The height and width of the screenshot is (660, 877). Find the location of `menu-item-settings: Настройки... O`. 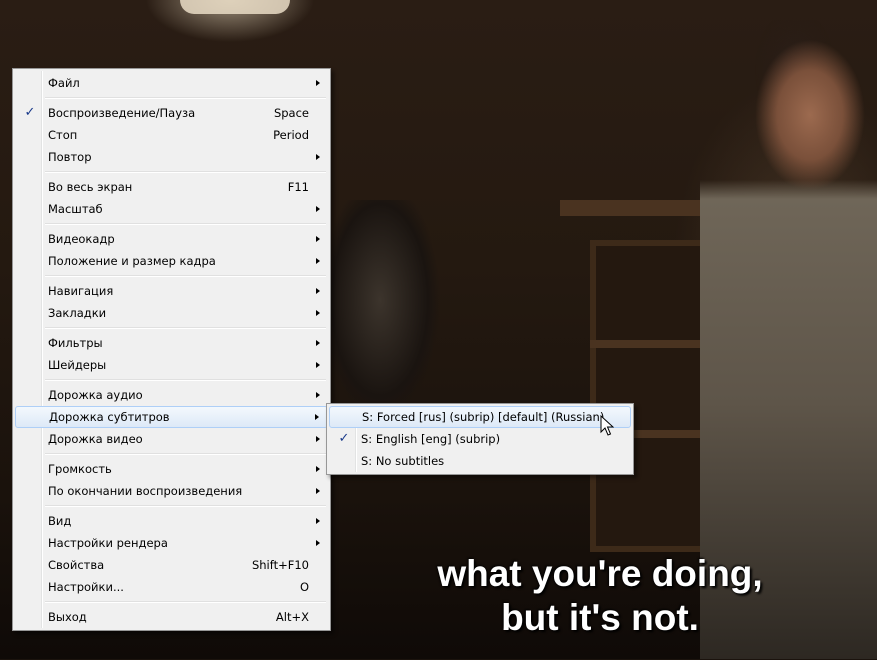

menu-item-settings: Настройки... O is located at coordinates (171, 587).